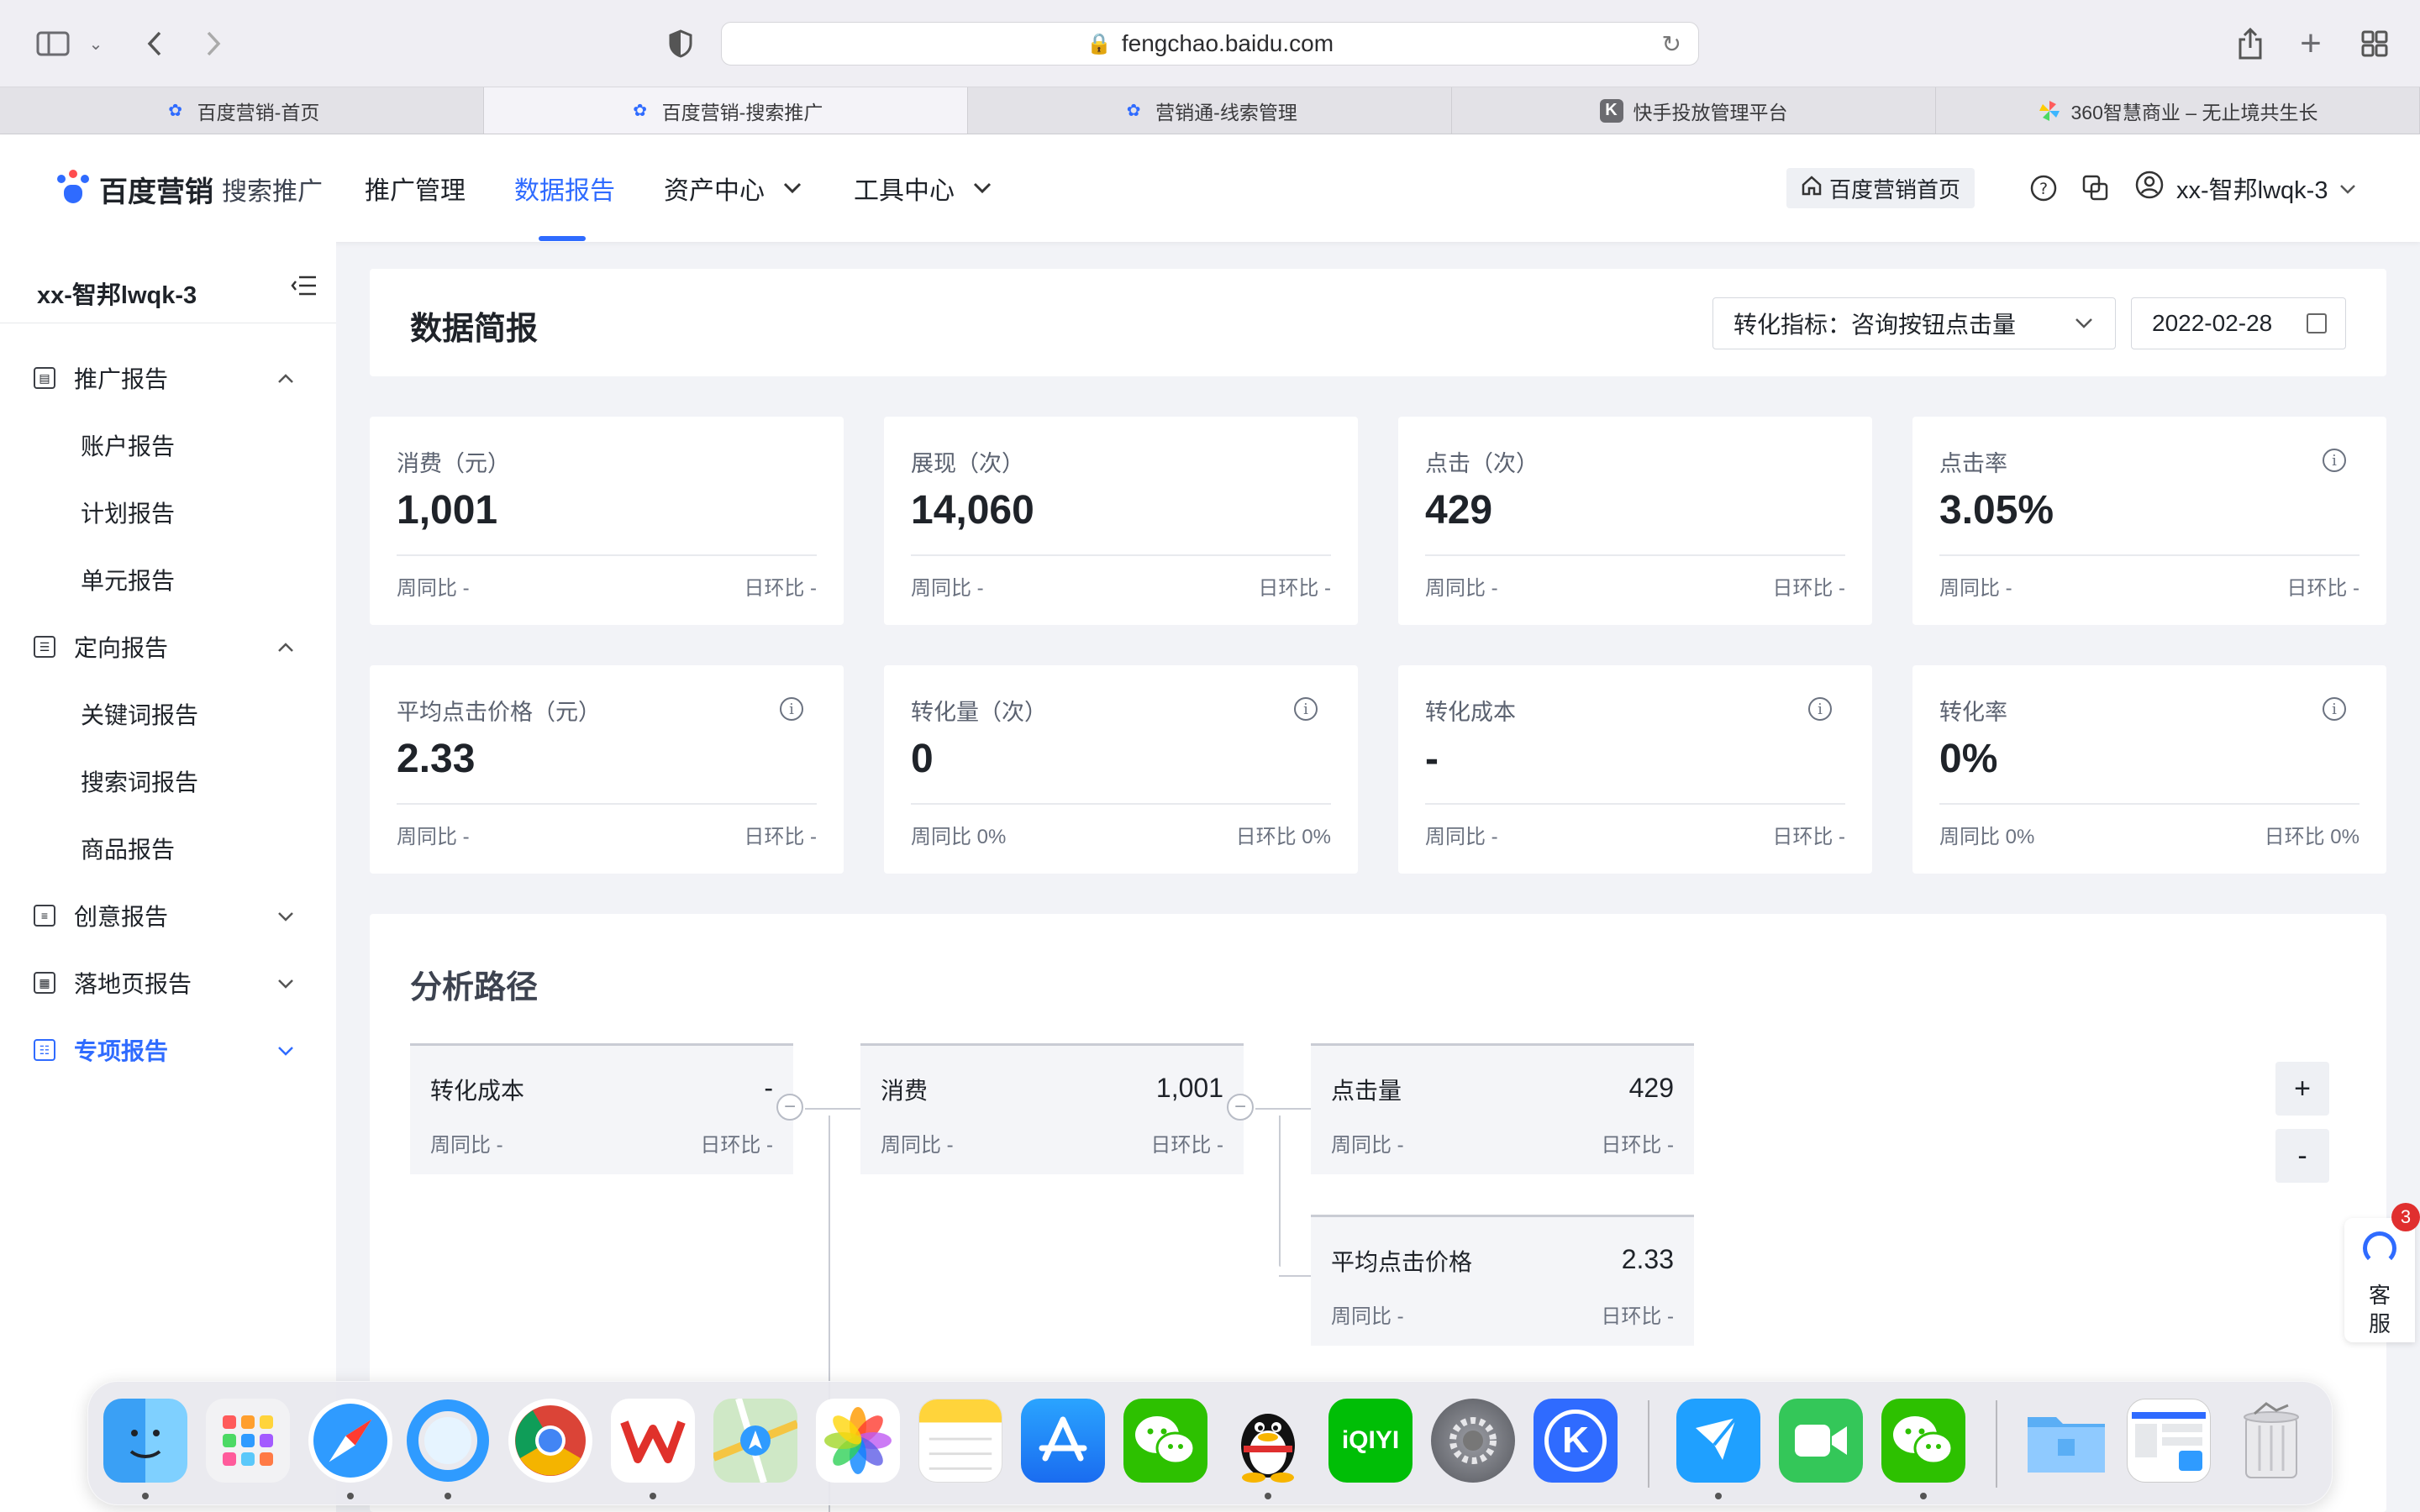 The width and height of the screenshot is (2420, 1512). I want to click on app-store-icon, so click(1063, 1441).